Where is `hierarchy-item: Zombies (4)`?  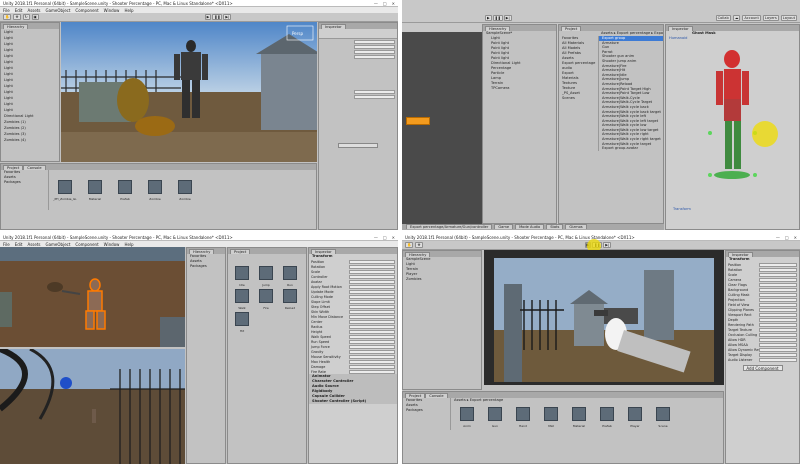
hierarchy-item: Zombies (4) is located at coordinates (30, 140).